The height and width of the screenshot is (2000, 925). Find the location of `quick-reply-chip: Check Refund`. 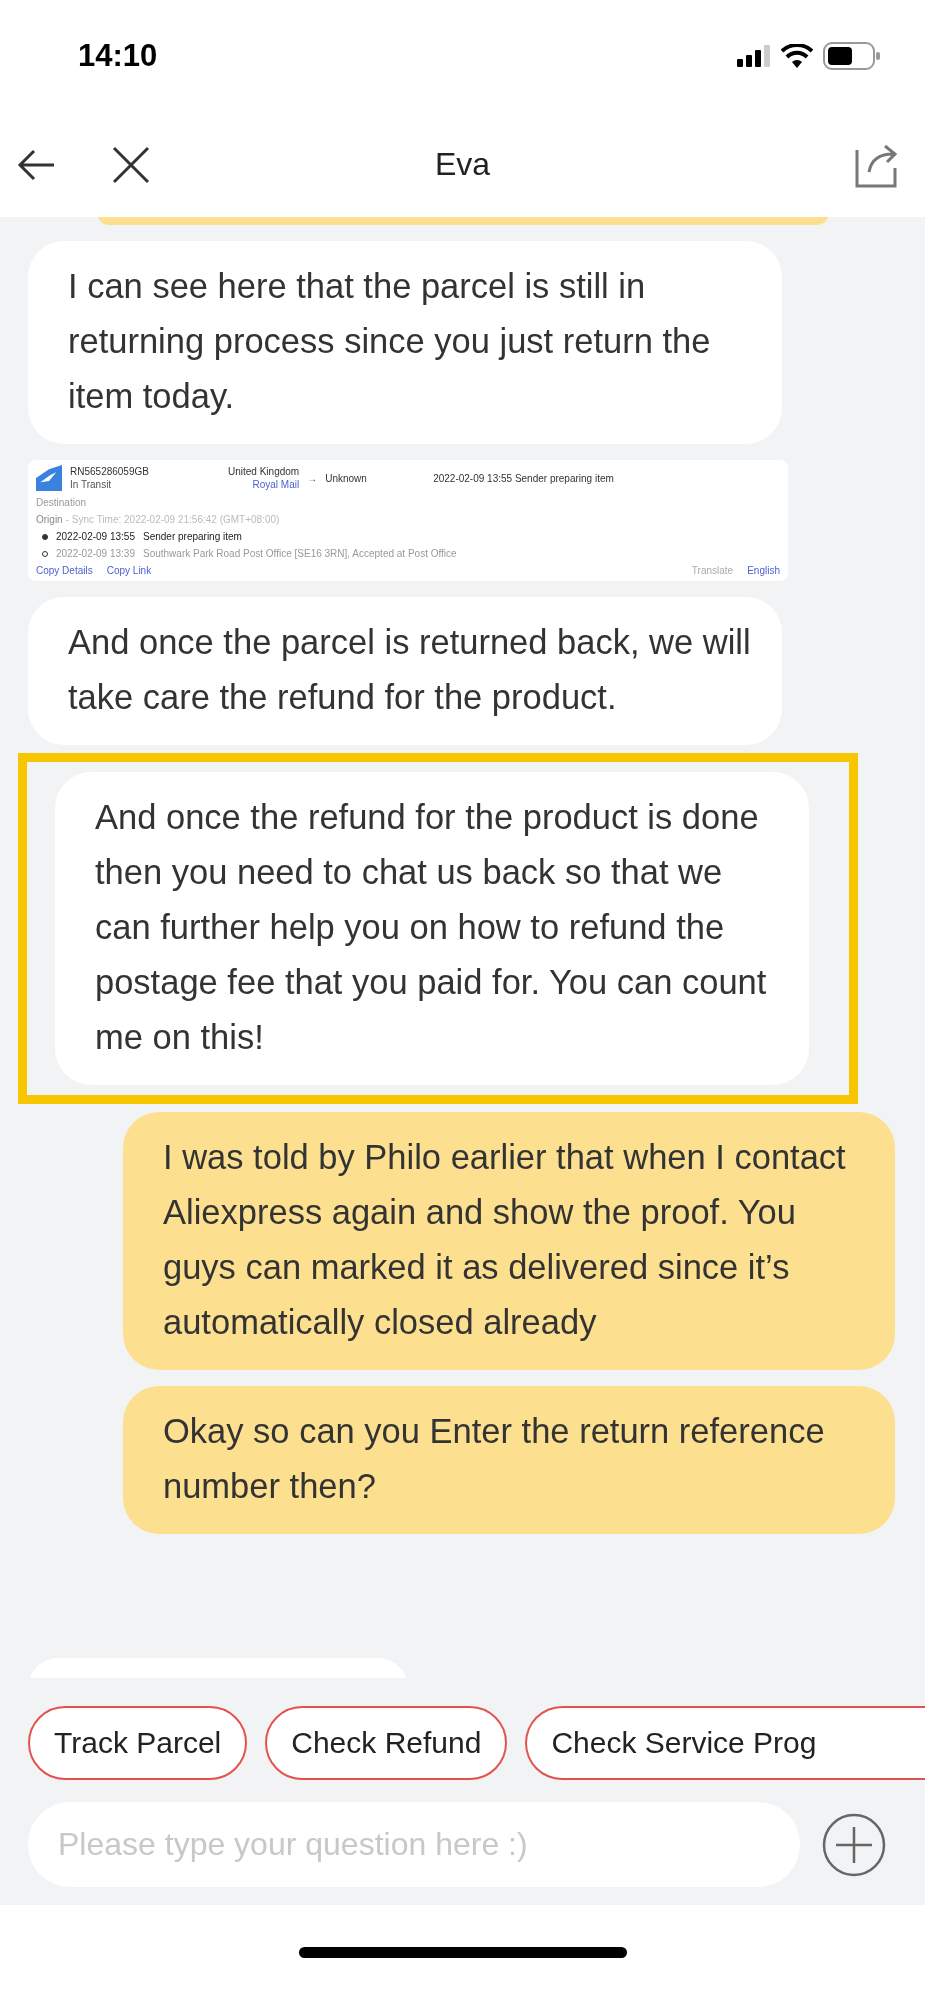

quick-reply-chip: Check Refund is located at coordinates (386, 1743).